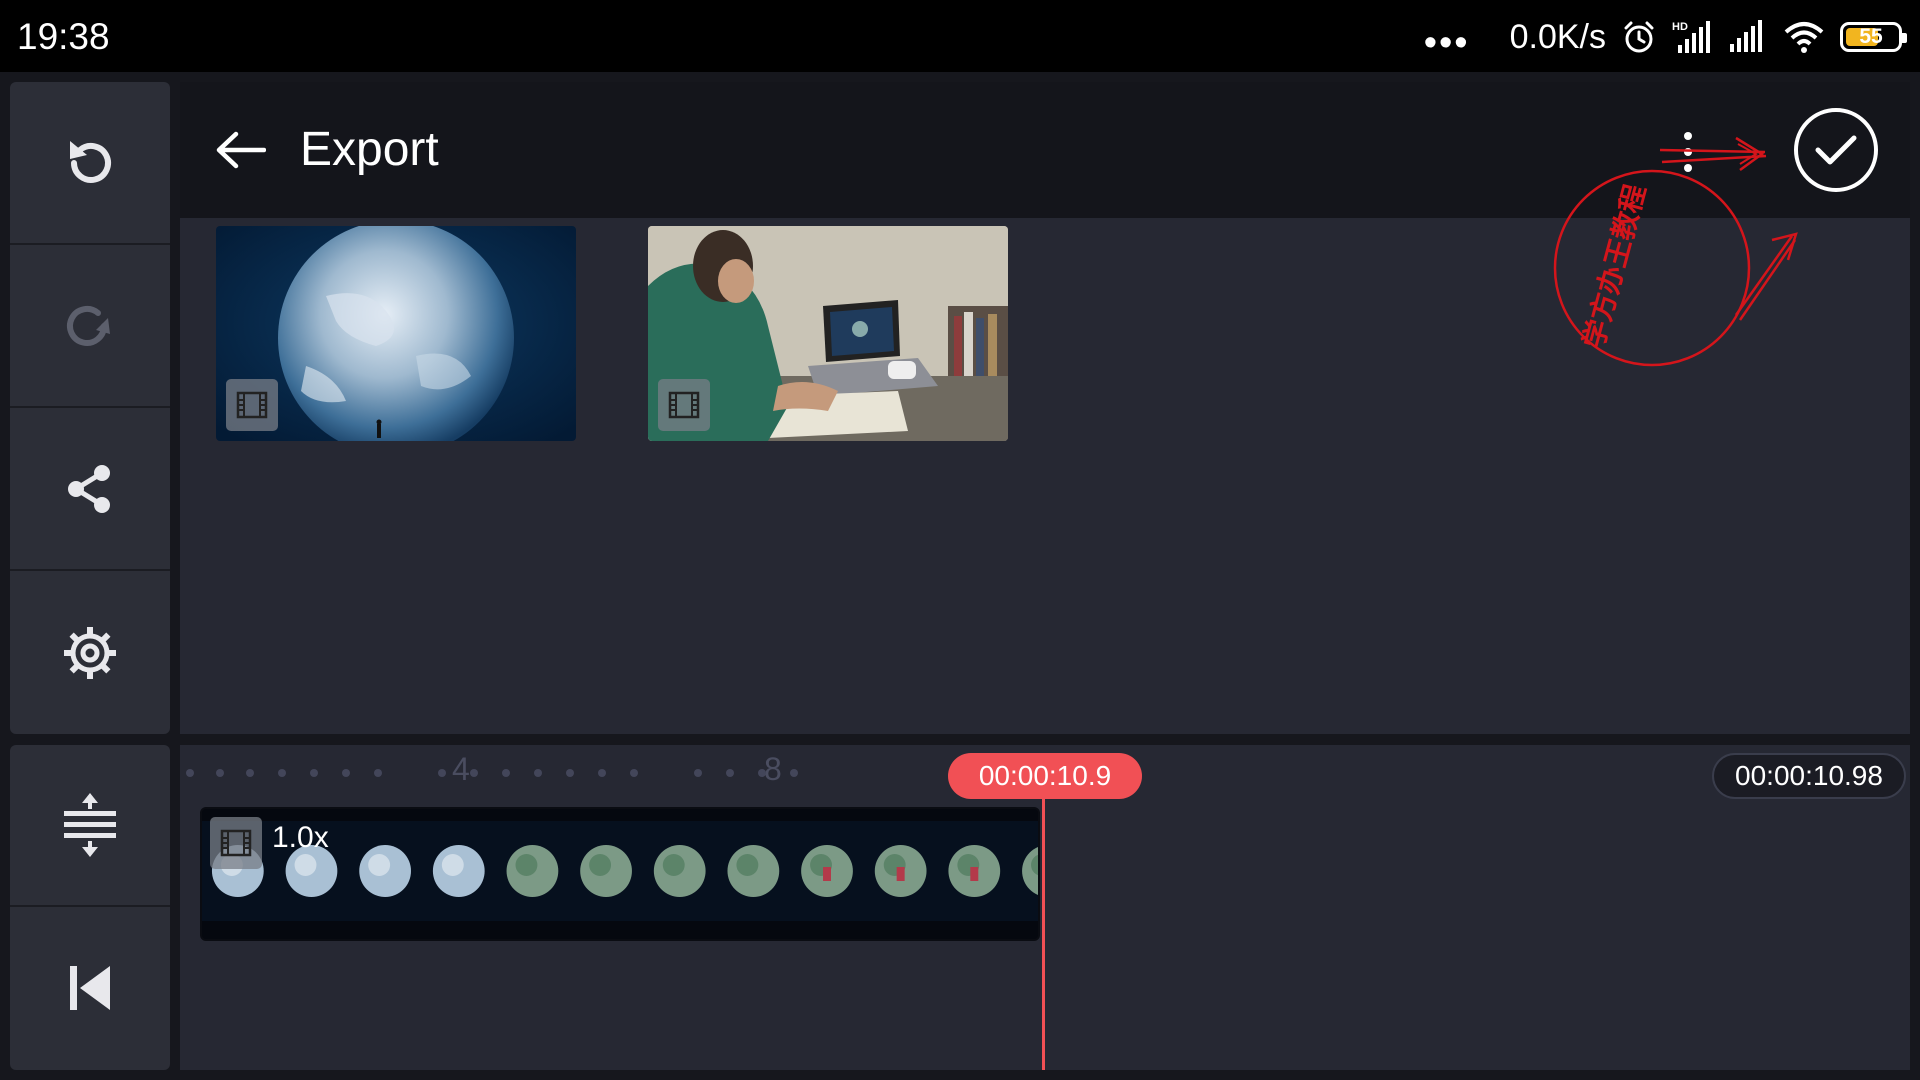 This screenshot has width=1920, height=1080. I want to click on undo-button, so click(90, 163).